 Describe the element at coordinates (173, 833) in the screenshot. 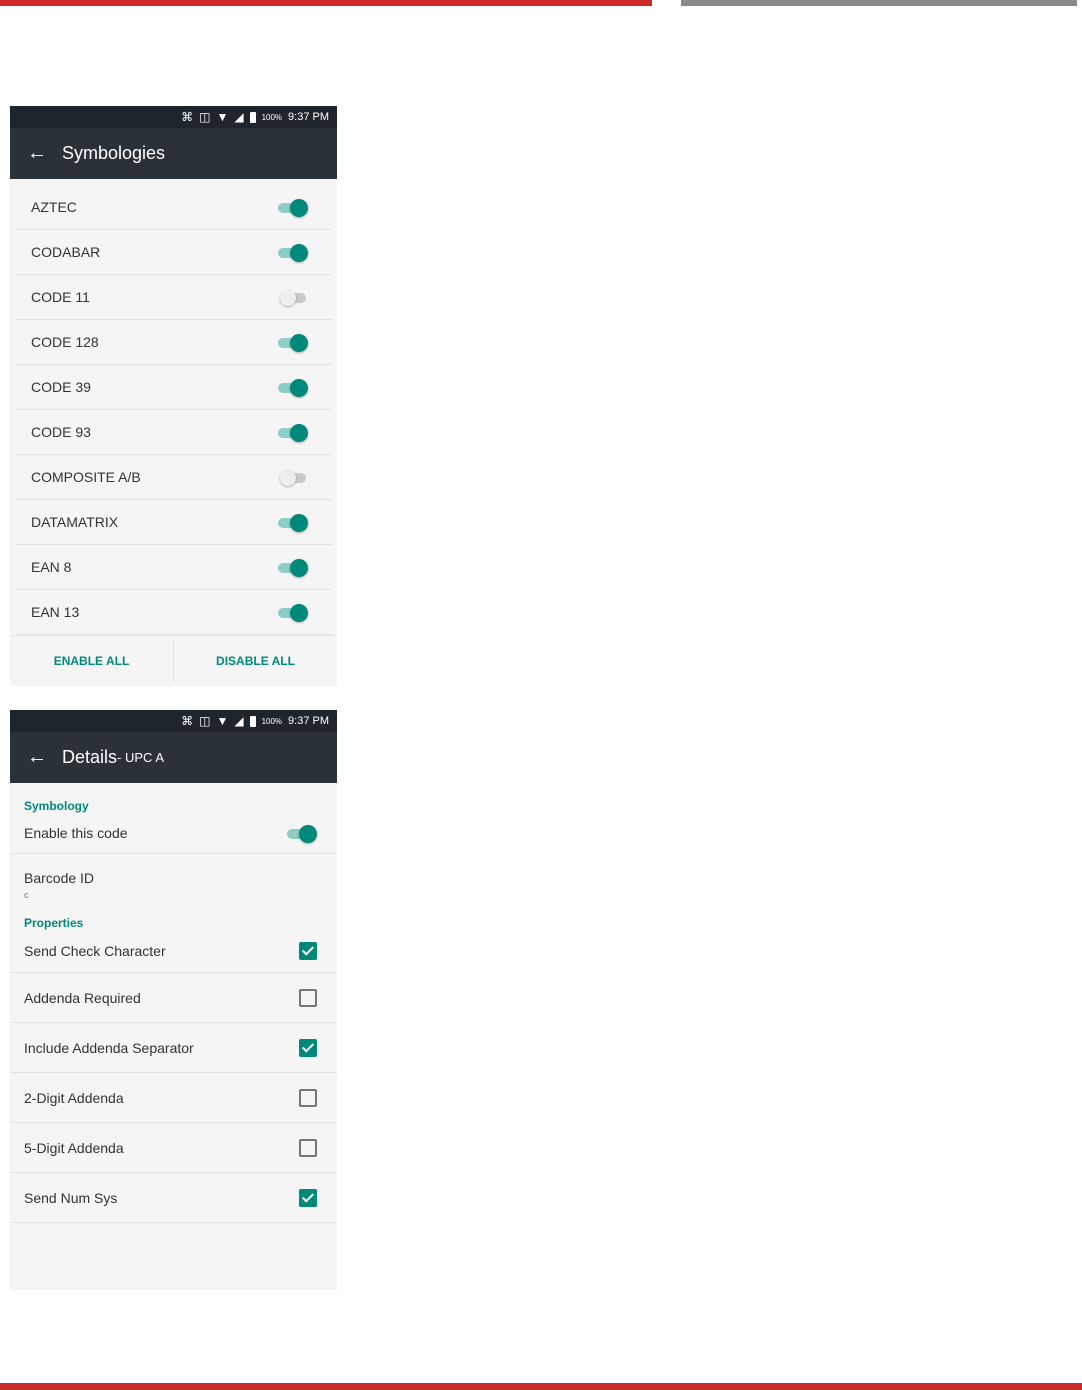

I see `enable-code-row: Enable this code` at that location.